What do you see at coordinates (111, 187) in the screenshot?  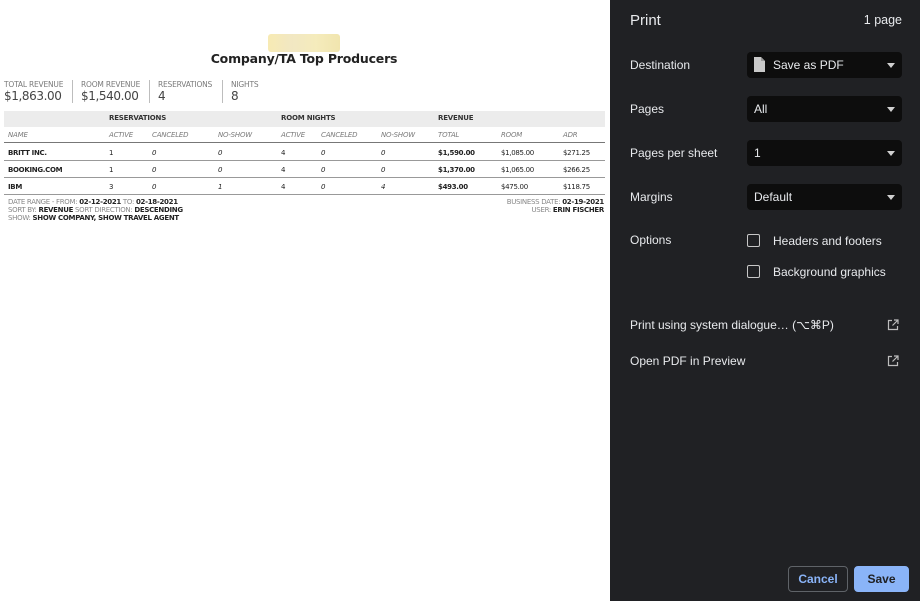 I see `cell: 3` at bounding box center [111, 187].